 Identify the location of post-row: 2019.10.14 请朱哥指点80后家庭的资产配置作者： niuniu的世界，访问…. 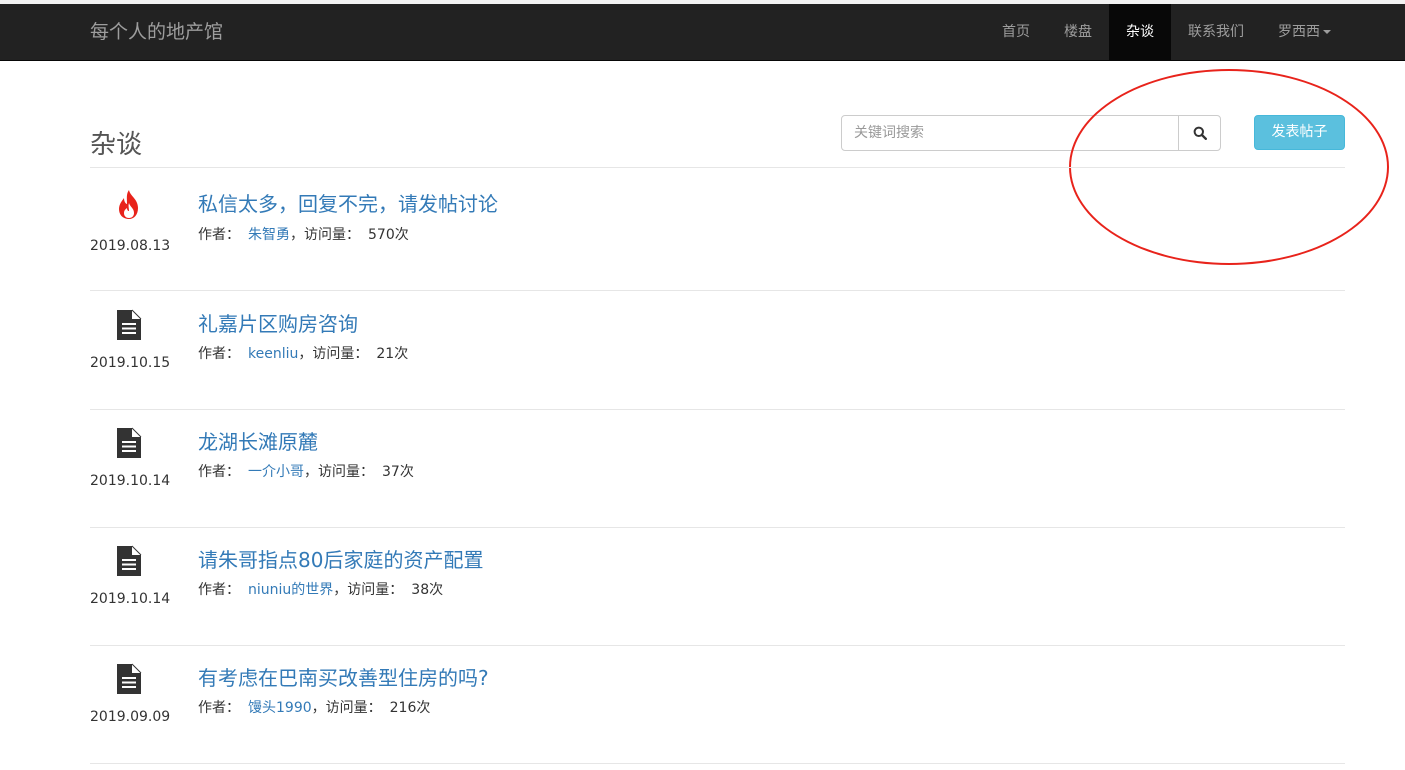
(717, 586).